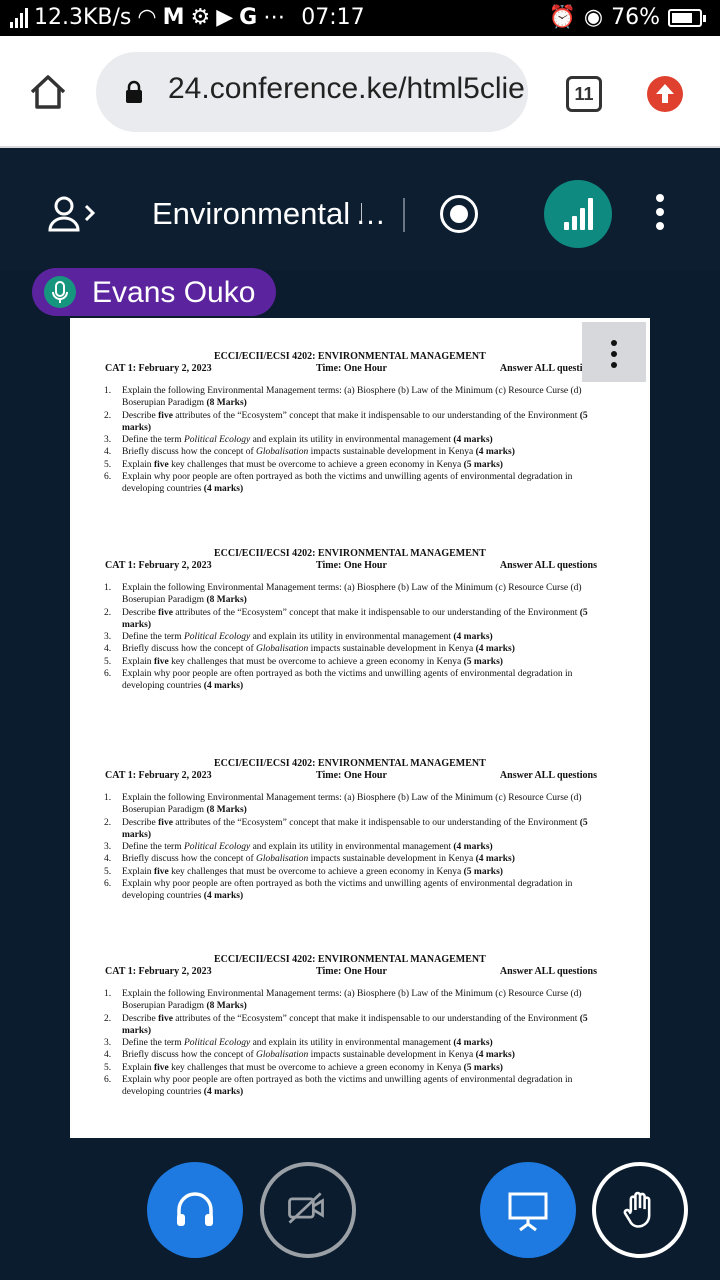  What do you see at coordinates (548, 971) in the screenshot?
I see `exam-instruction: Answer ALL questions` at bounding box center [548, 971].